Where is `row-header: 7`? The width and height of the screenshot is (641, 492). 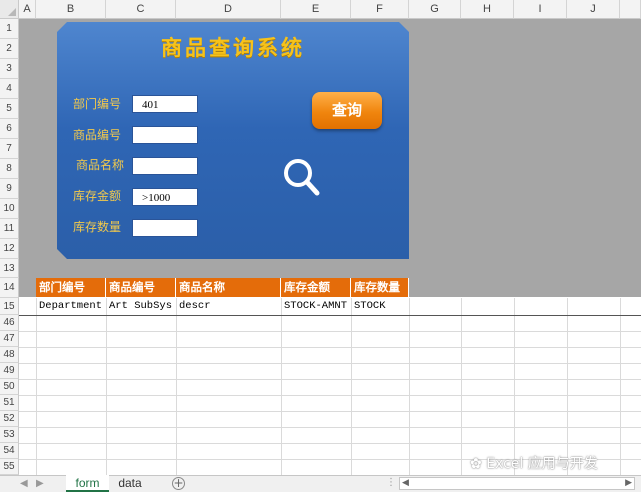 row-header: 7 is located at coordinates (9, 149).